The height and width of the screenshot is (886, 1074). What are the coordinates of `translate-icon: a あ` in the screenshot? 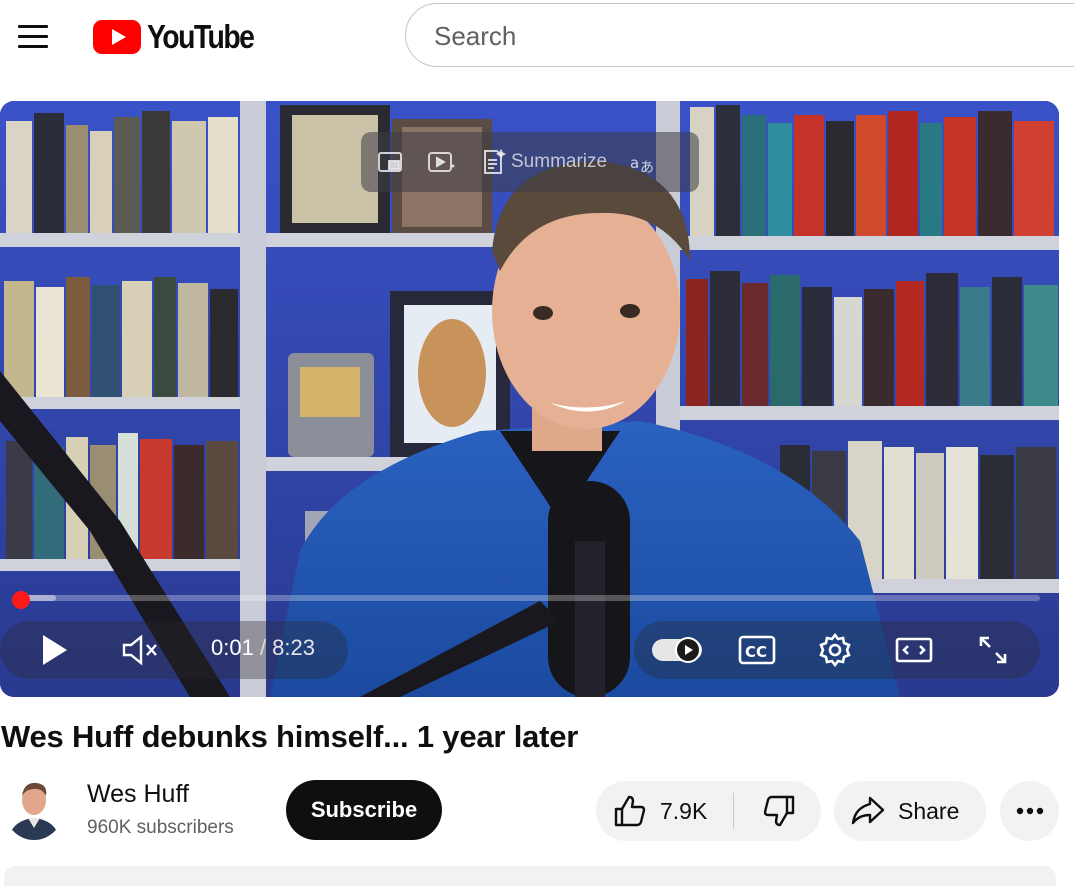 It's located at (644, 162).